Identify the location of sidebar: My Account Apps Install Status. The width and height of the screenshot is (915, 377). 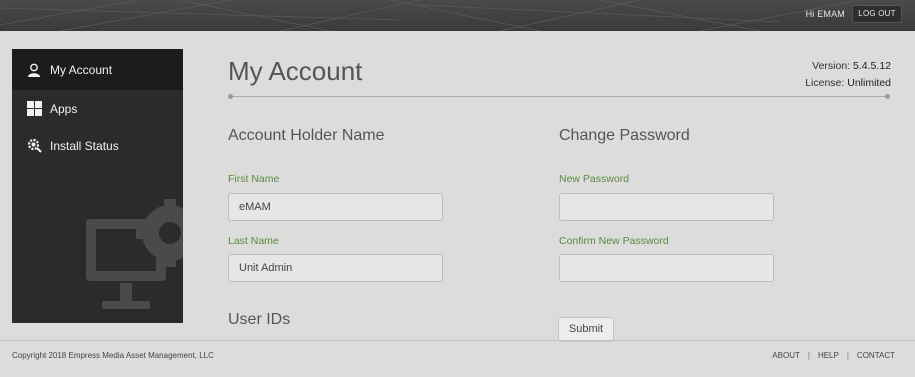
(97, 186).